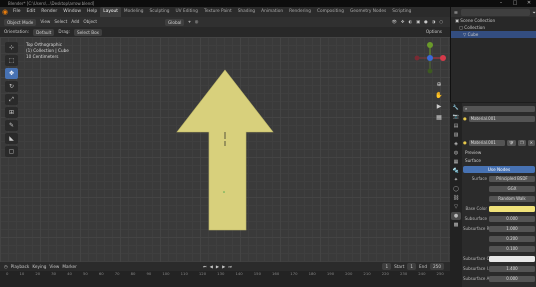  Describe the element at coordinates (134, 12) in the screenshot. I see `tab-modeling: Modeling` at that location.